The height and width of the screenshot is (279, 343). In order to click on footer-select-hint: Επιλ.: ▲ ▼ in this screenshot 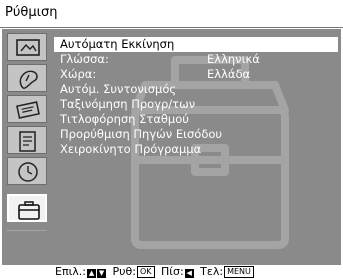, I will do `click(81, 271)`.